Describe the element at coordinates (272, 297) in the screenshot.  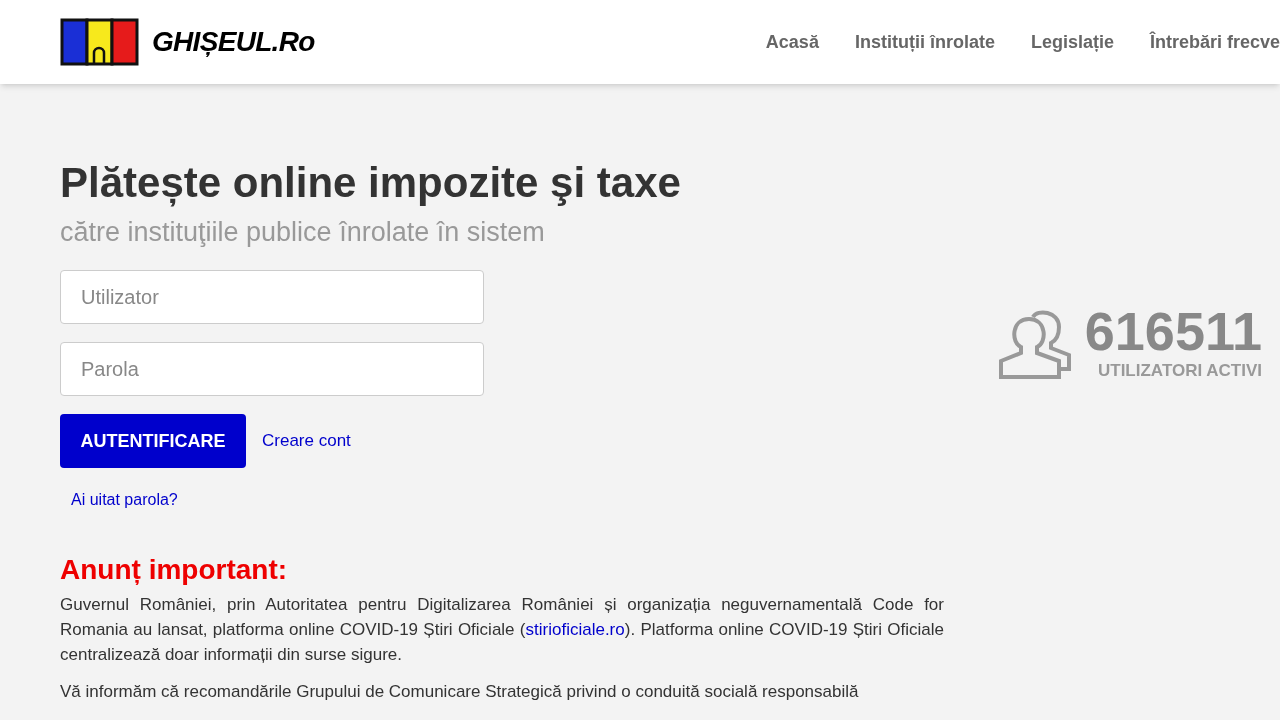
I see `username-field: Utilizator` at that location.